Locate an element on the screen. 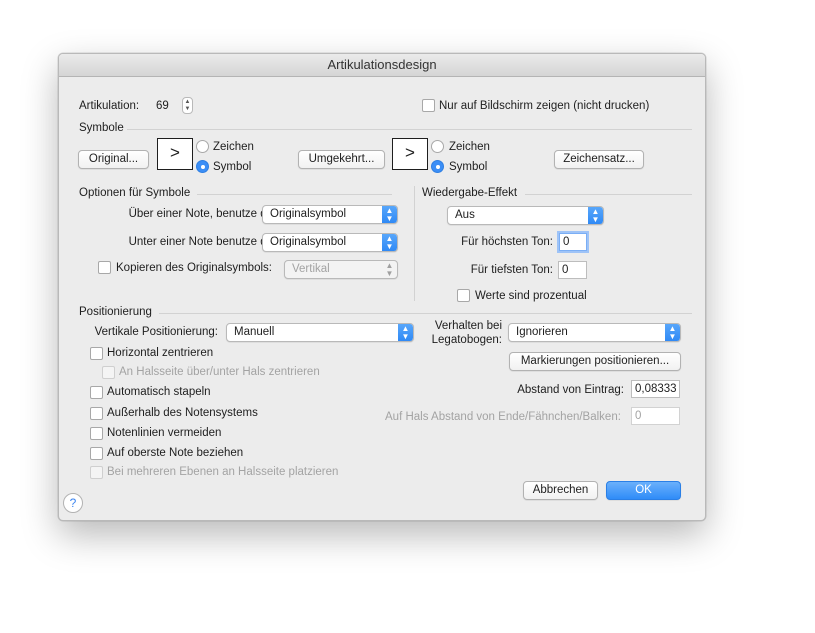  original-zeichen-radio is located at coordinates (202, 146).